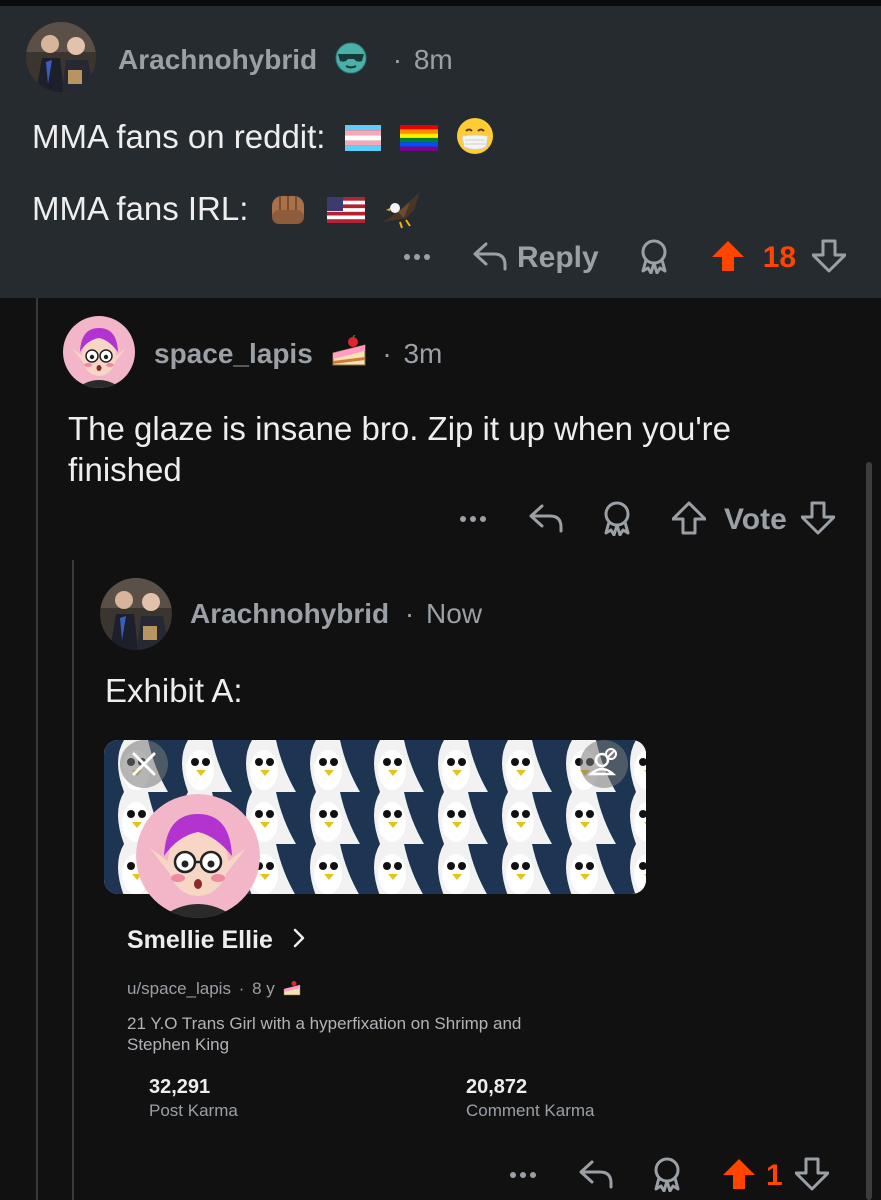 The image size is (881, 1200). Describe the element at coordinates (418, 139) in the screenshot. I see `rainbow-flag-icon` at that location.